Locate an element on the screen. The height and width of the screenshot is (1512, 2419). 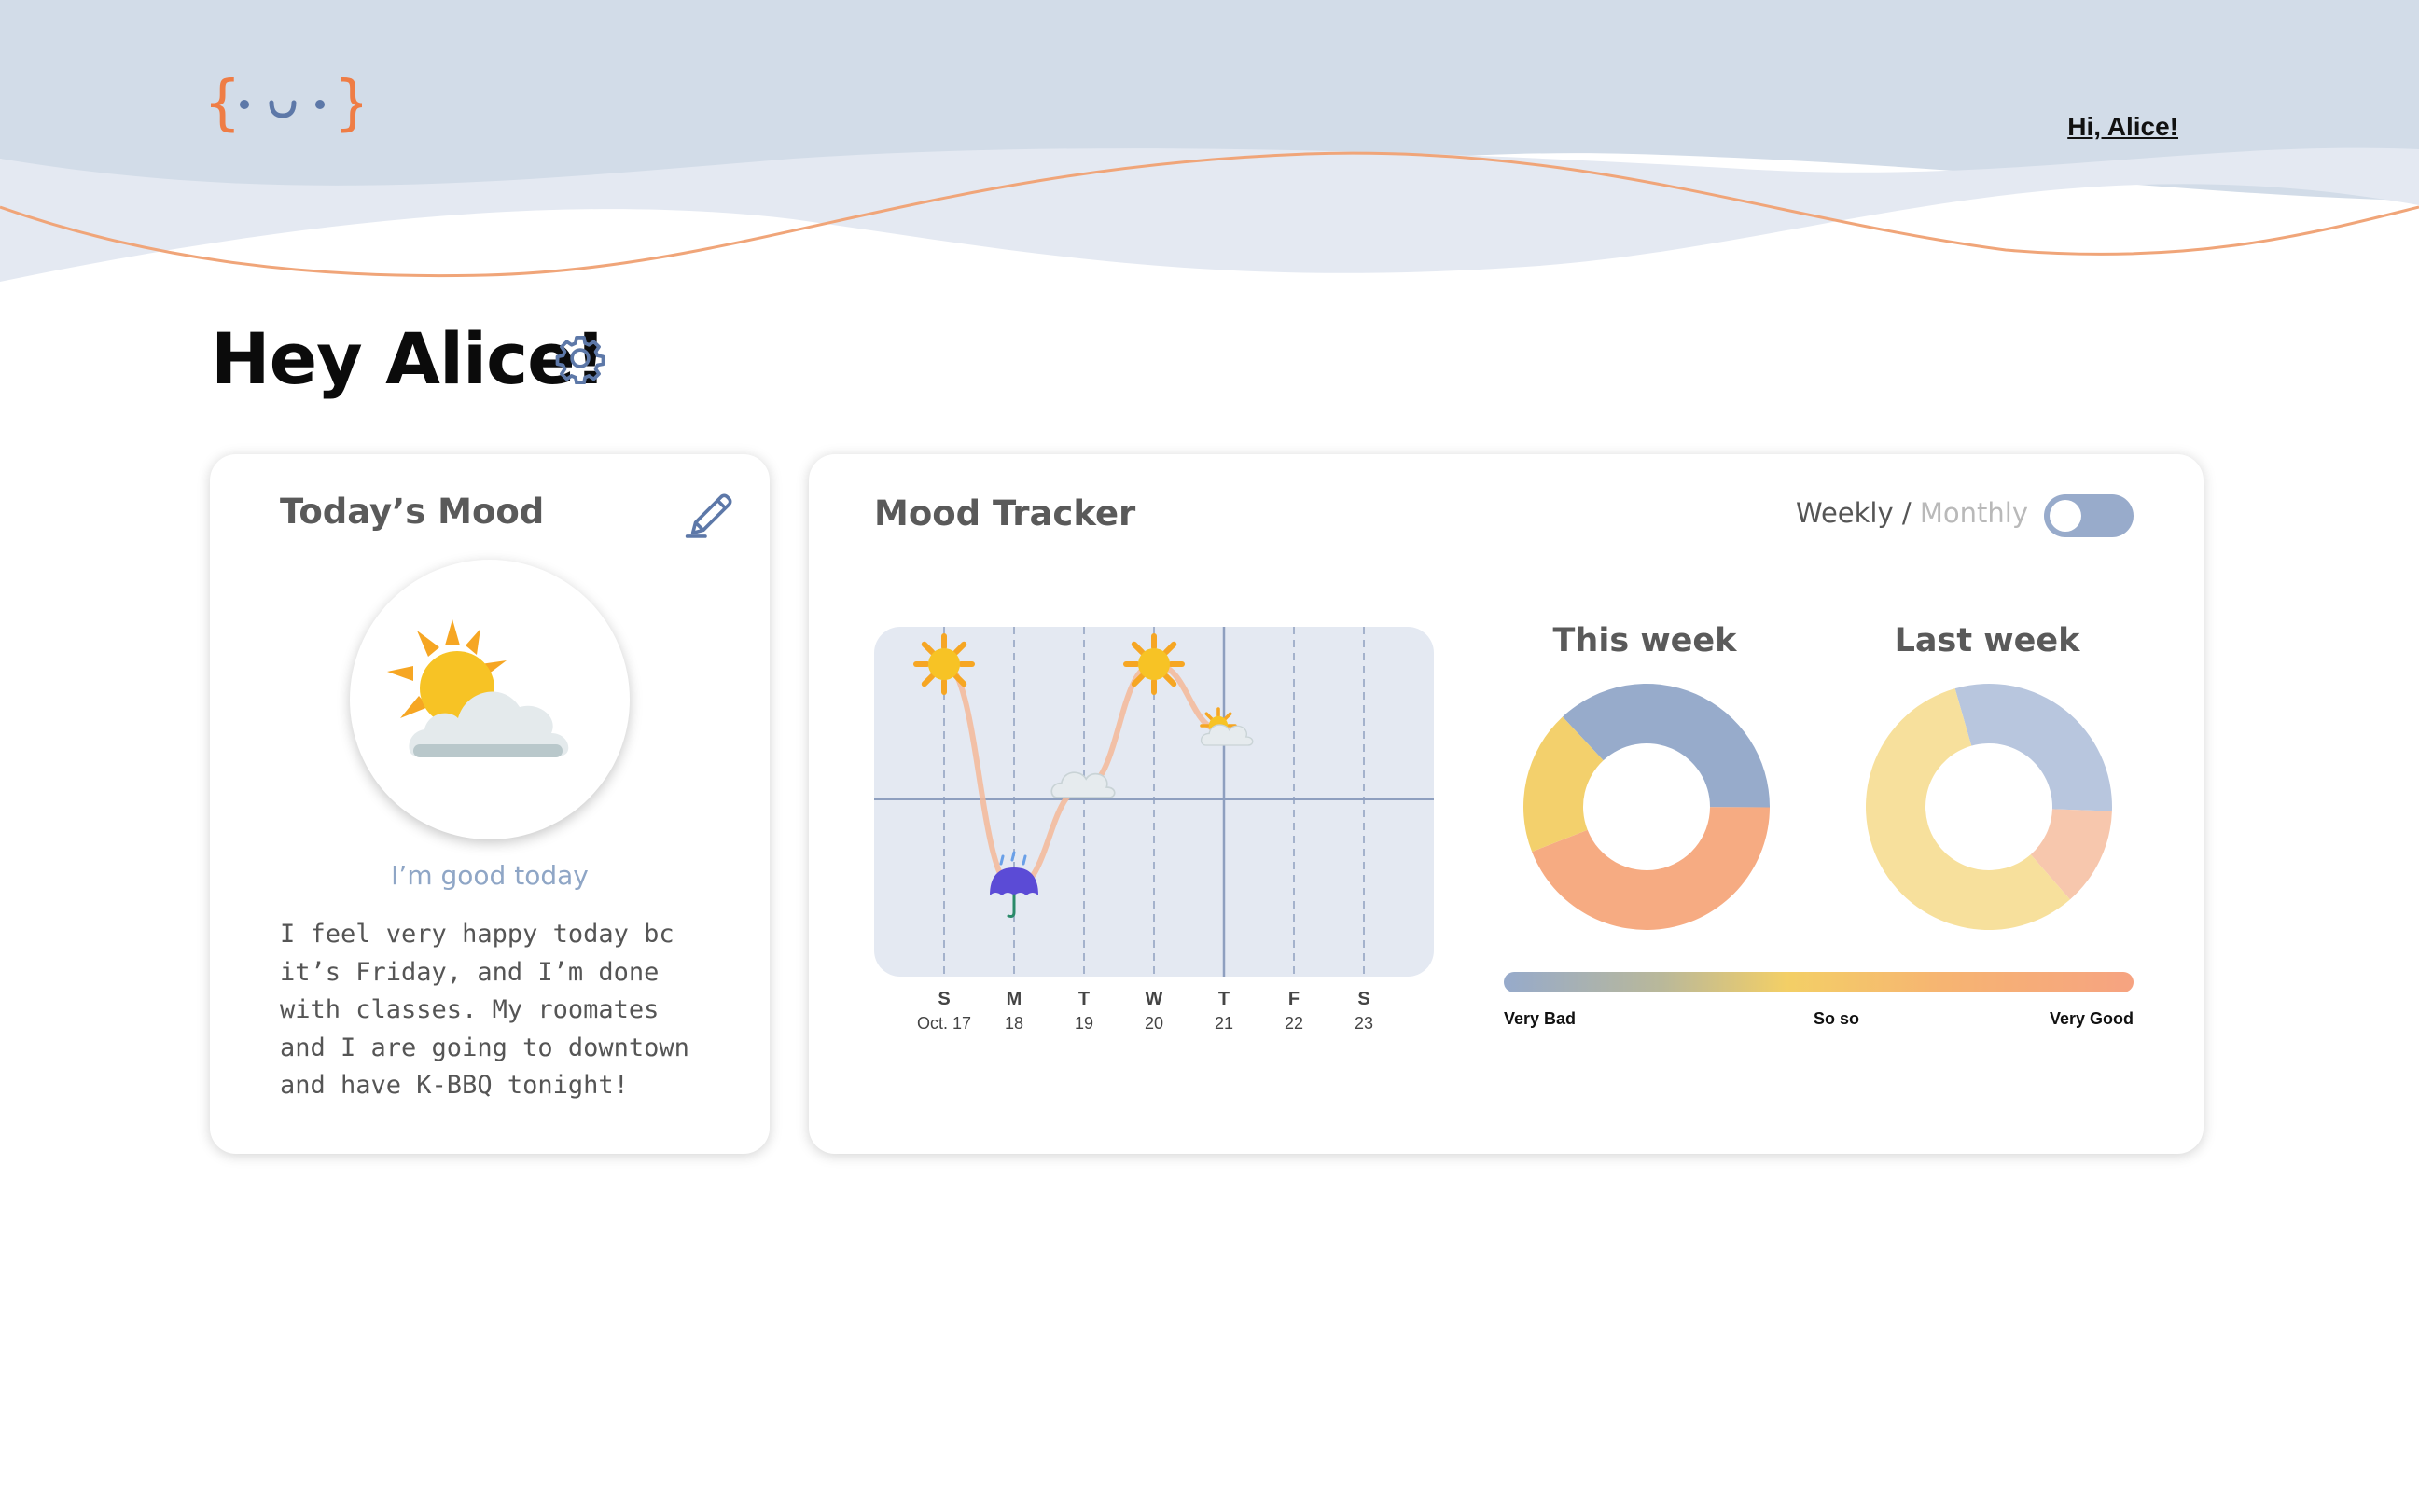
page-title: Hey Alice! is located at coordinates (408, 358).